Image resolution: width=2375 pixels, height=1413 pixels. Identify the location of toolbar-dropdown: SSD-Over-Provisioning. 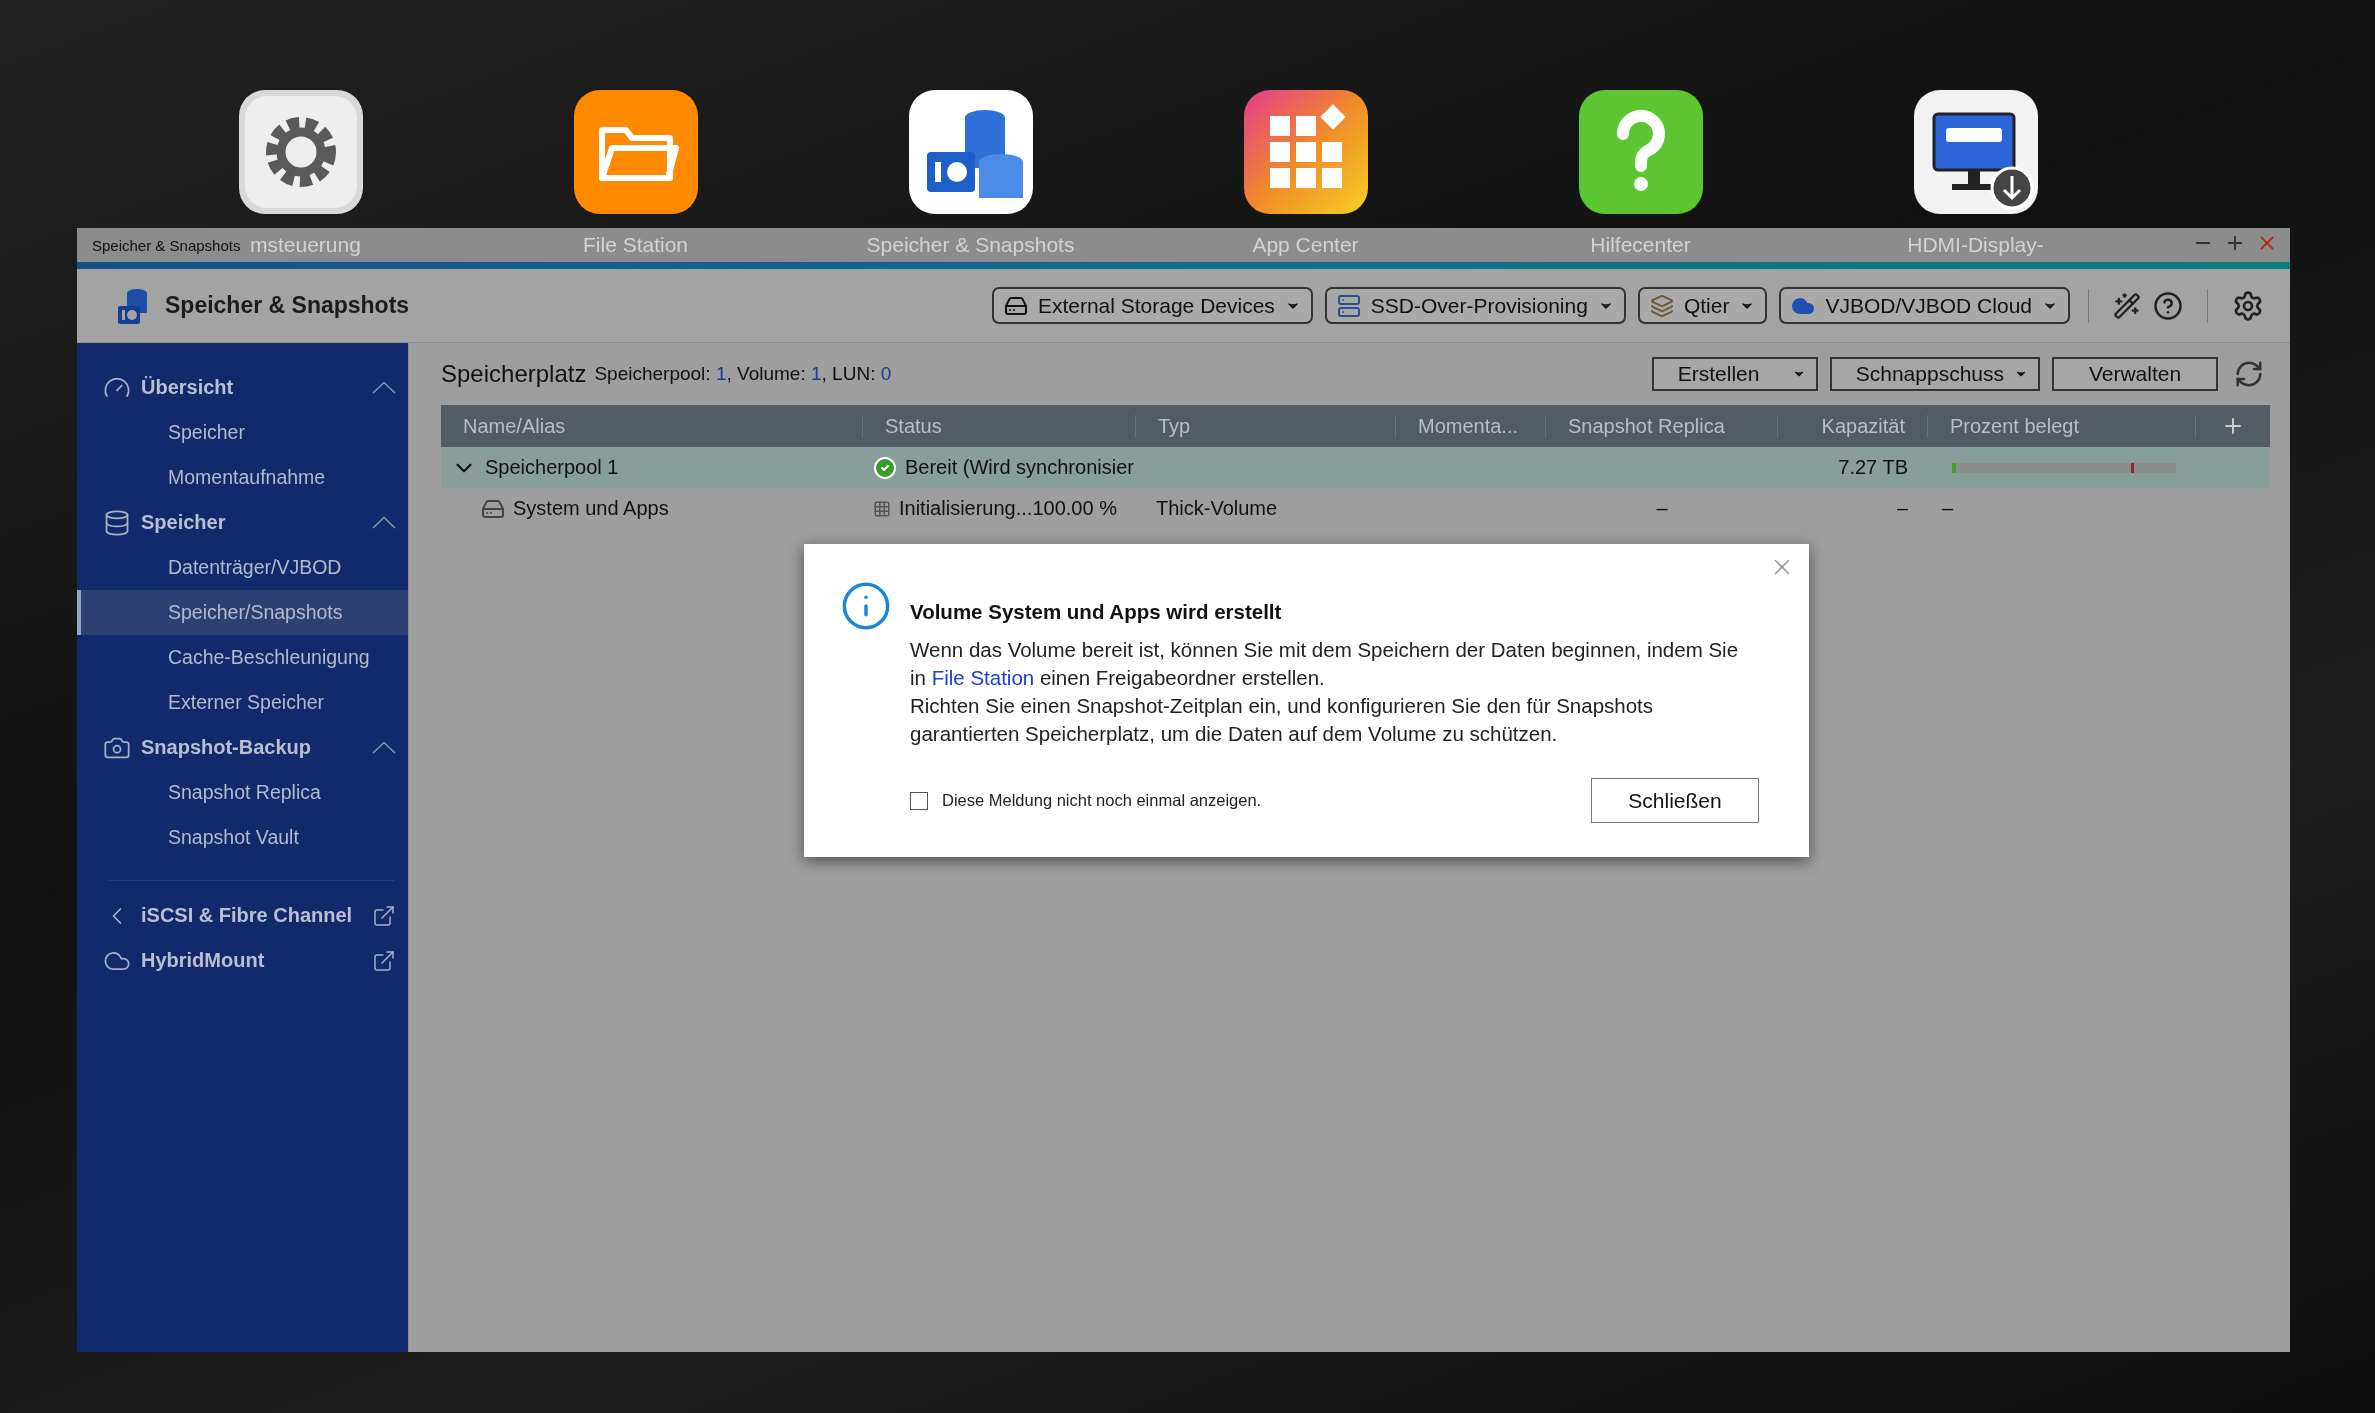
(1475, 305).